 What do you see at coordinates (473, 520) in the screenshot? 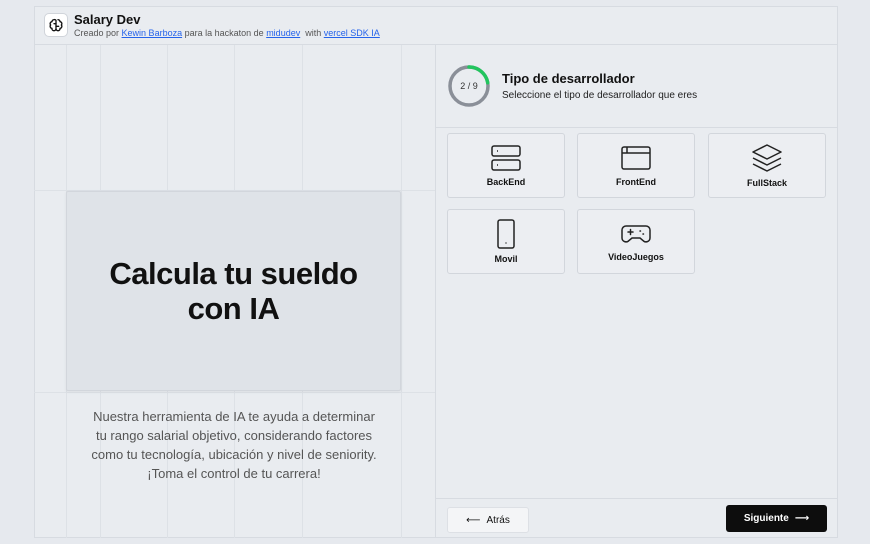
I see `arrow-left-icon: ⟵` at bounding box center [473, 520].